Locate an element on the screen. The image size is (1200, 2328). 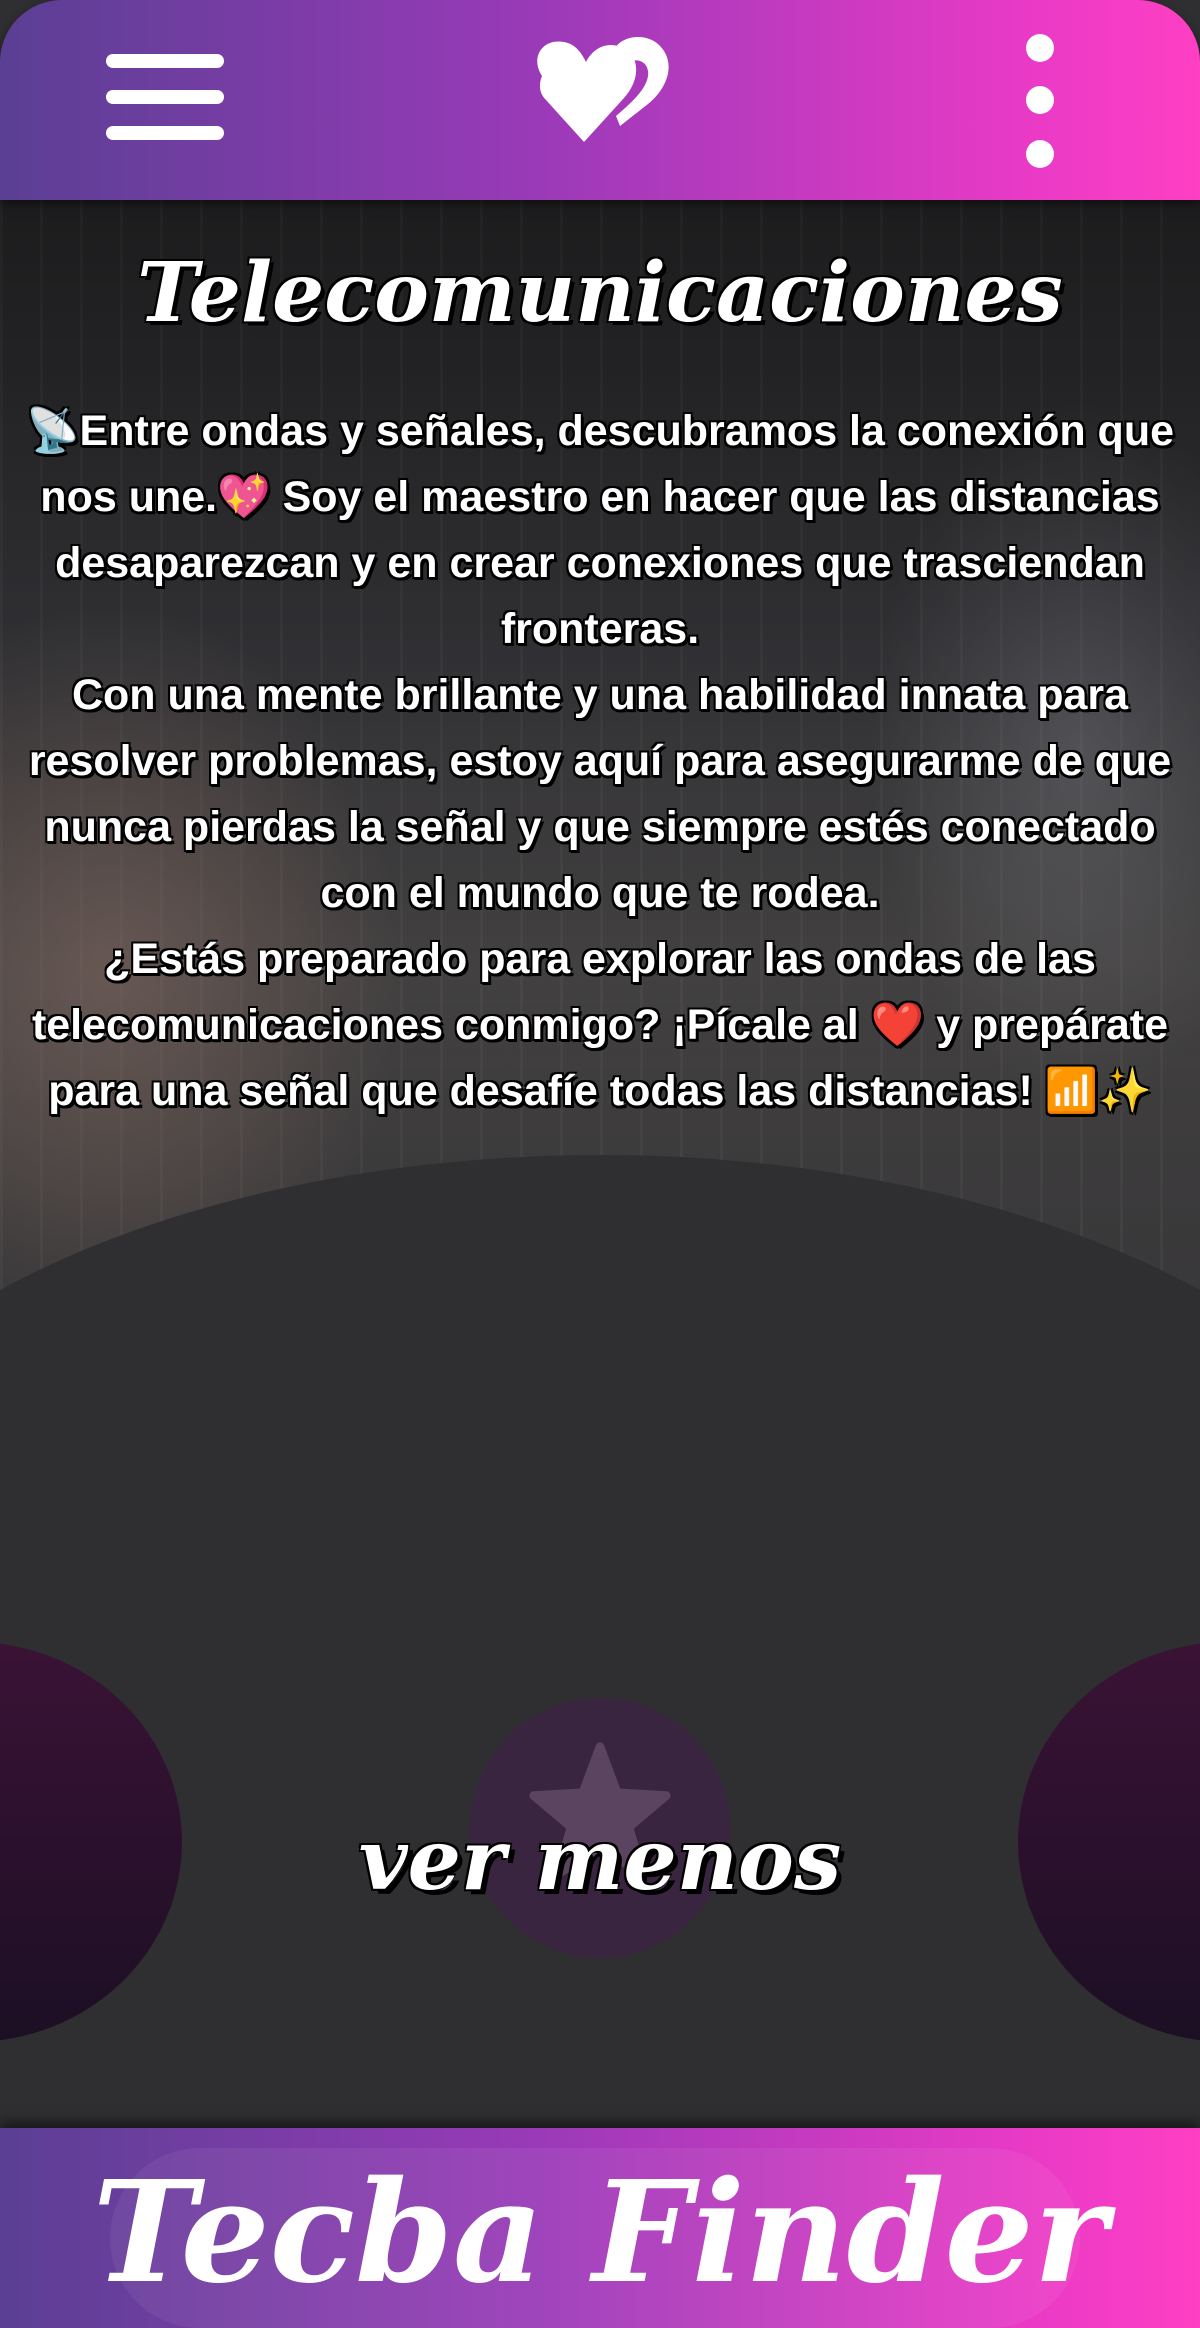
brand-footer: Tecba Finder is located at coordinates (600, 2228).